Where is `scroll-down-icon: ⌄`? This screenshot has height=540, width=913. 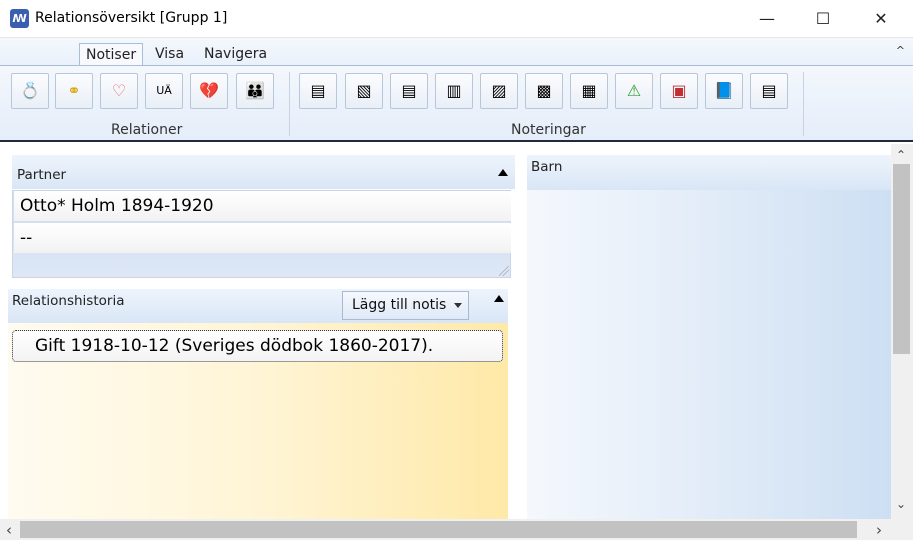
scroll-down-icon: ⌄ is located at coordinates (901, 504).